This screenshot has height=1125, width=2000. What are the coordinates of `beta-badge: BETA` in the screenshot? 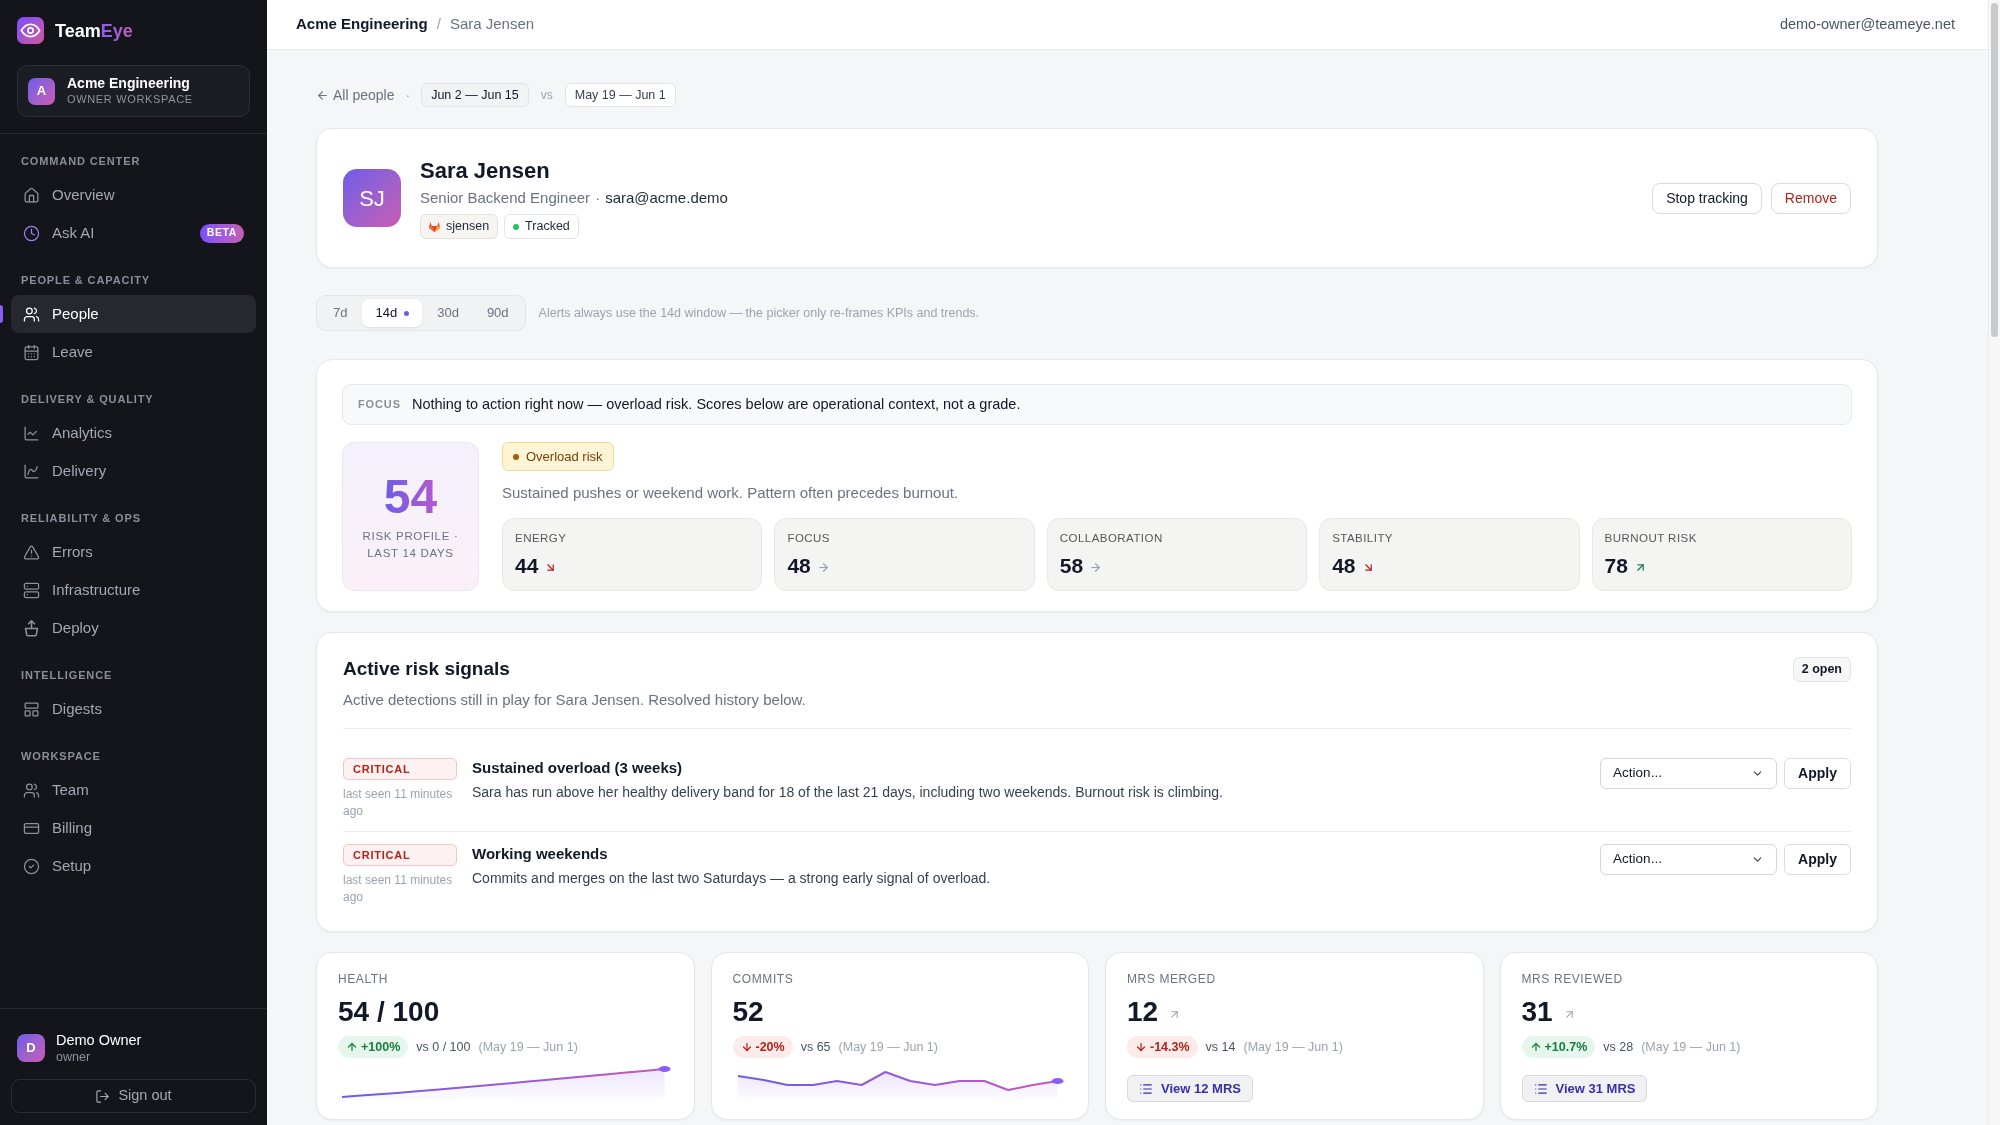 It's located at (221, 233).